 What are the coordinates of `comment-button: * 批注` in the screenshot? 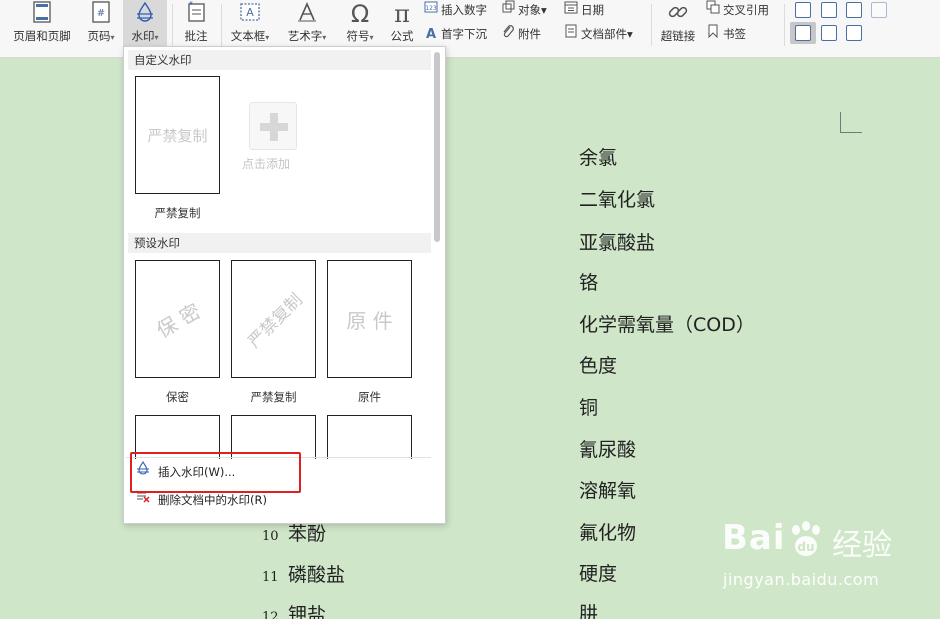 It's located at (196, 24).